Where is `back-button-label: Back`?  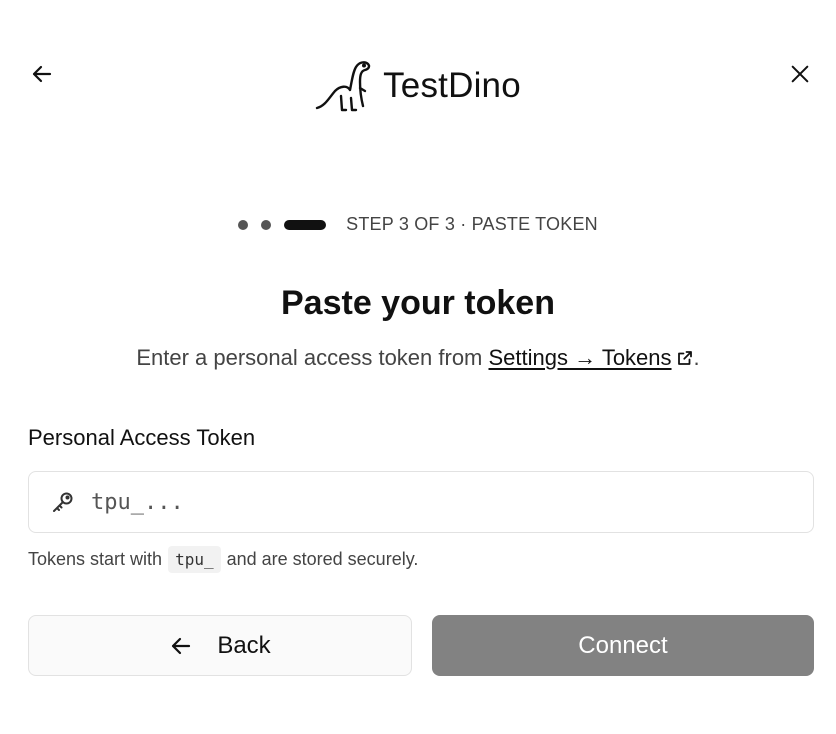 back-button-label: Back is located at coordinates (244, 645).